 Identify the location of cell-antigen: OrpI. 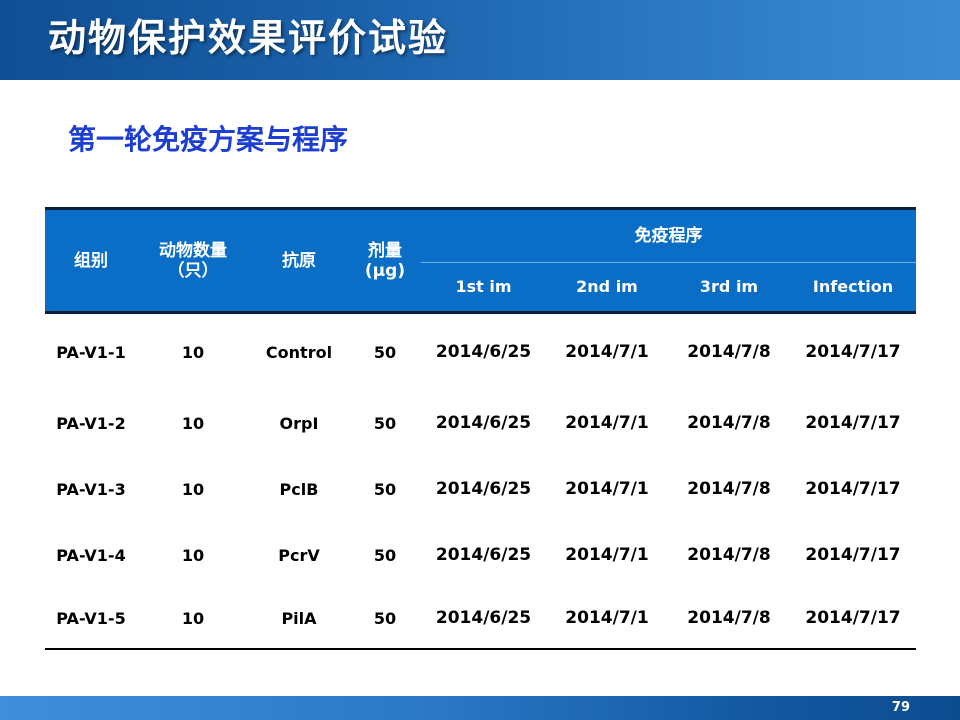
(299, 423).